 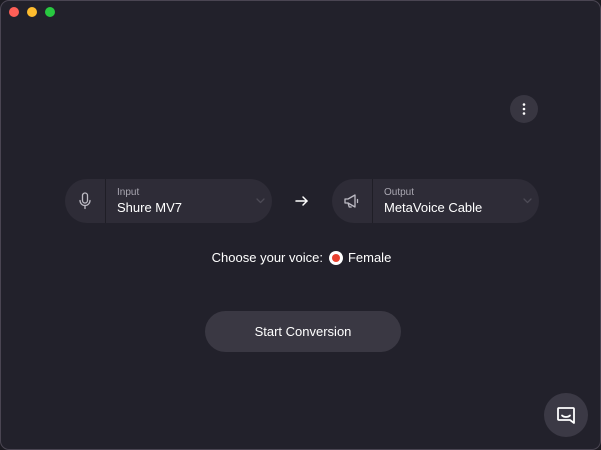 I want to click on output-text: Output MetaVoice Cable, so click(x=444, y=201).